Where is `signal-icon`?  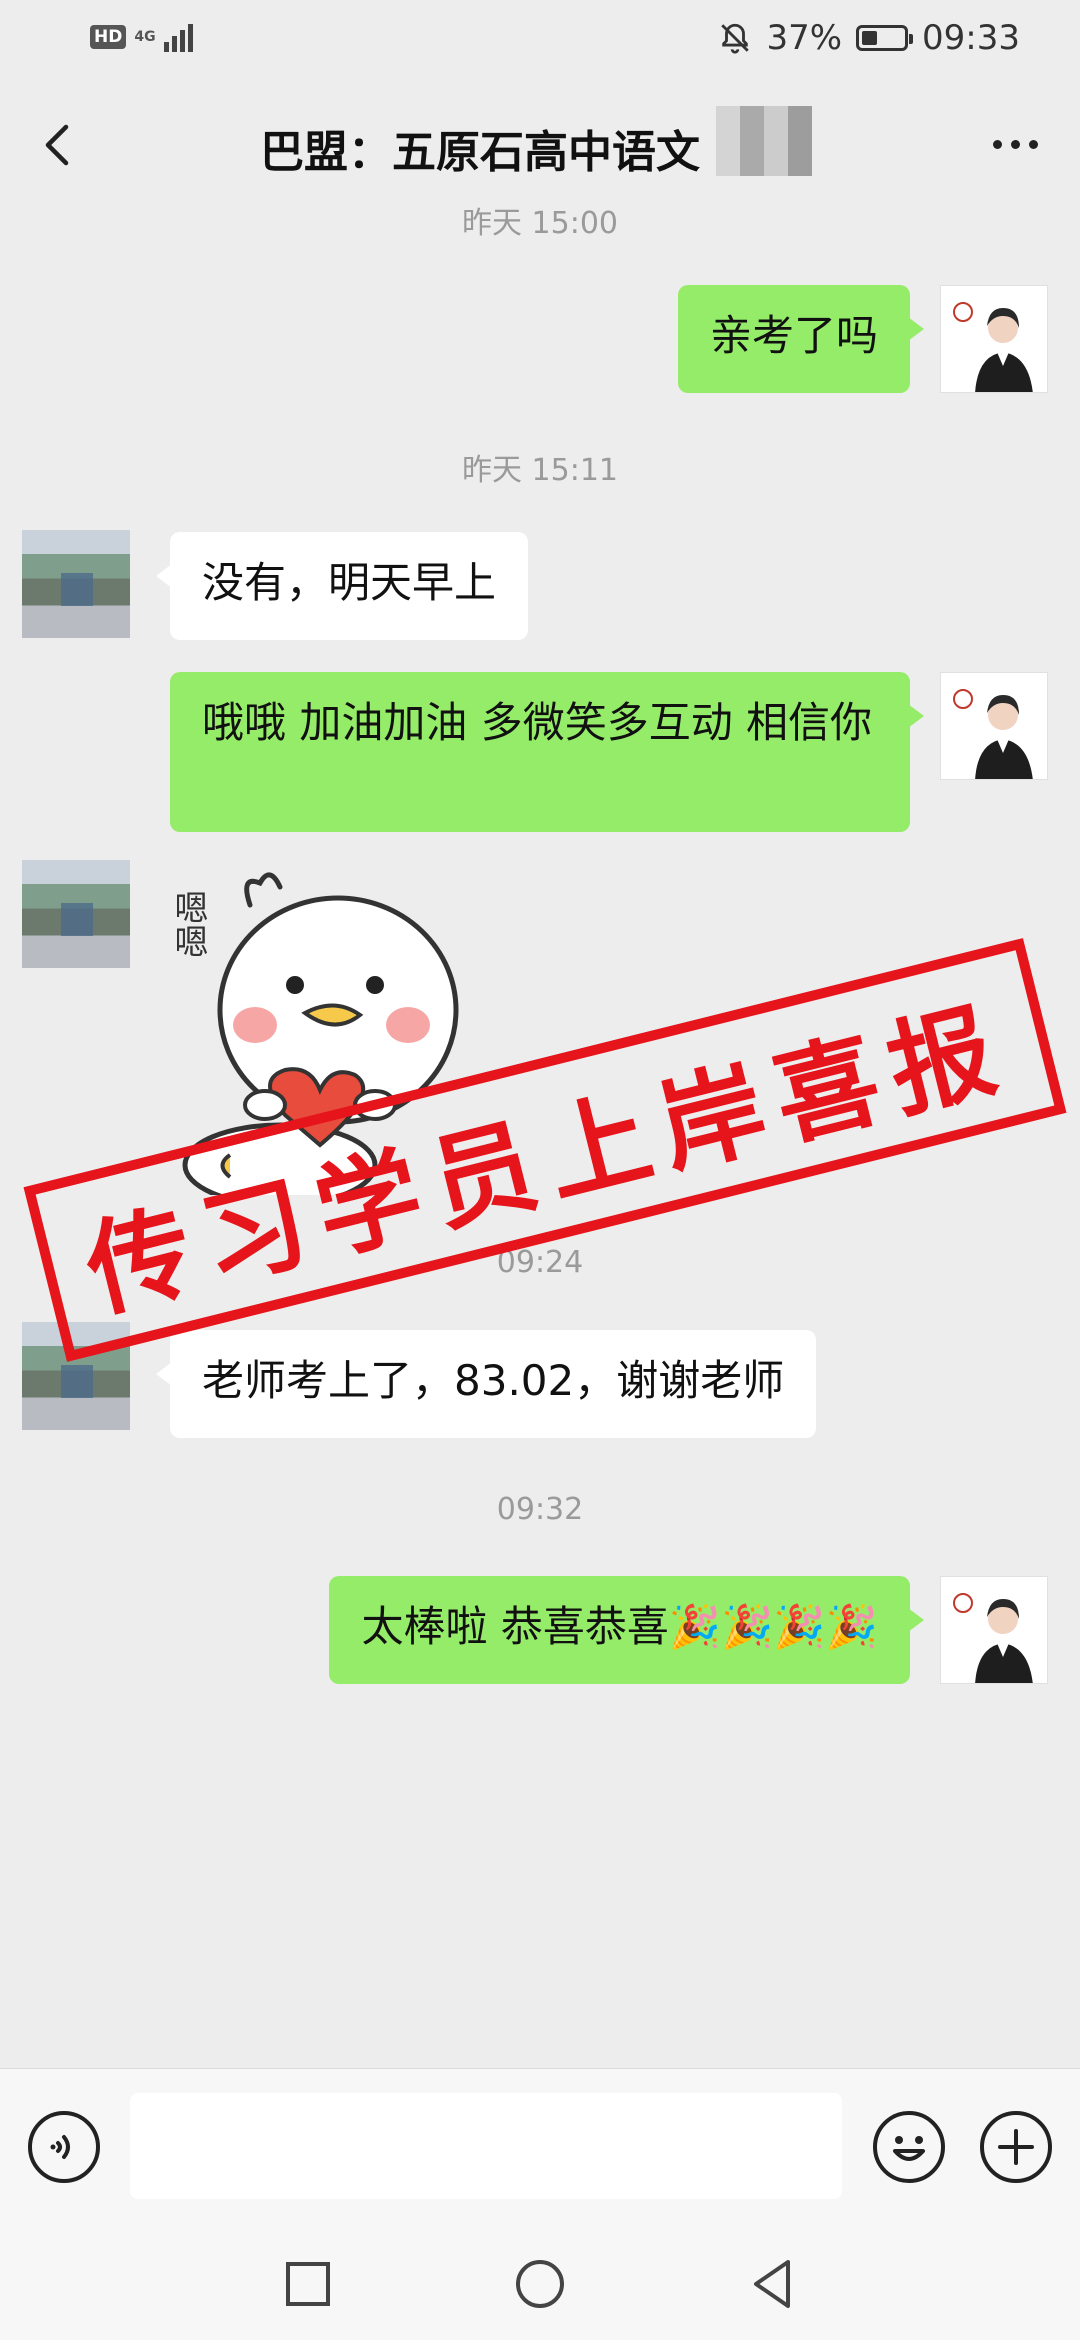 signal-icon is located at coordinates (178, 37).